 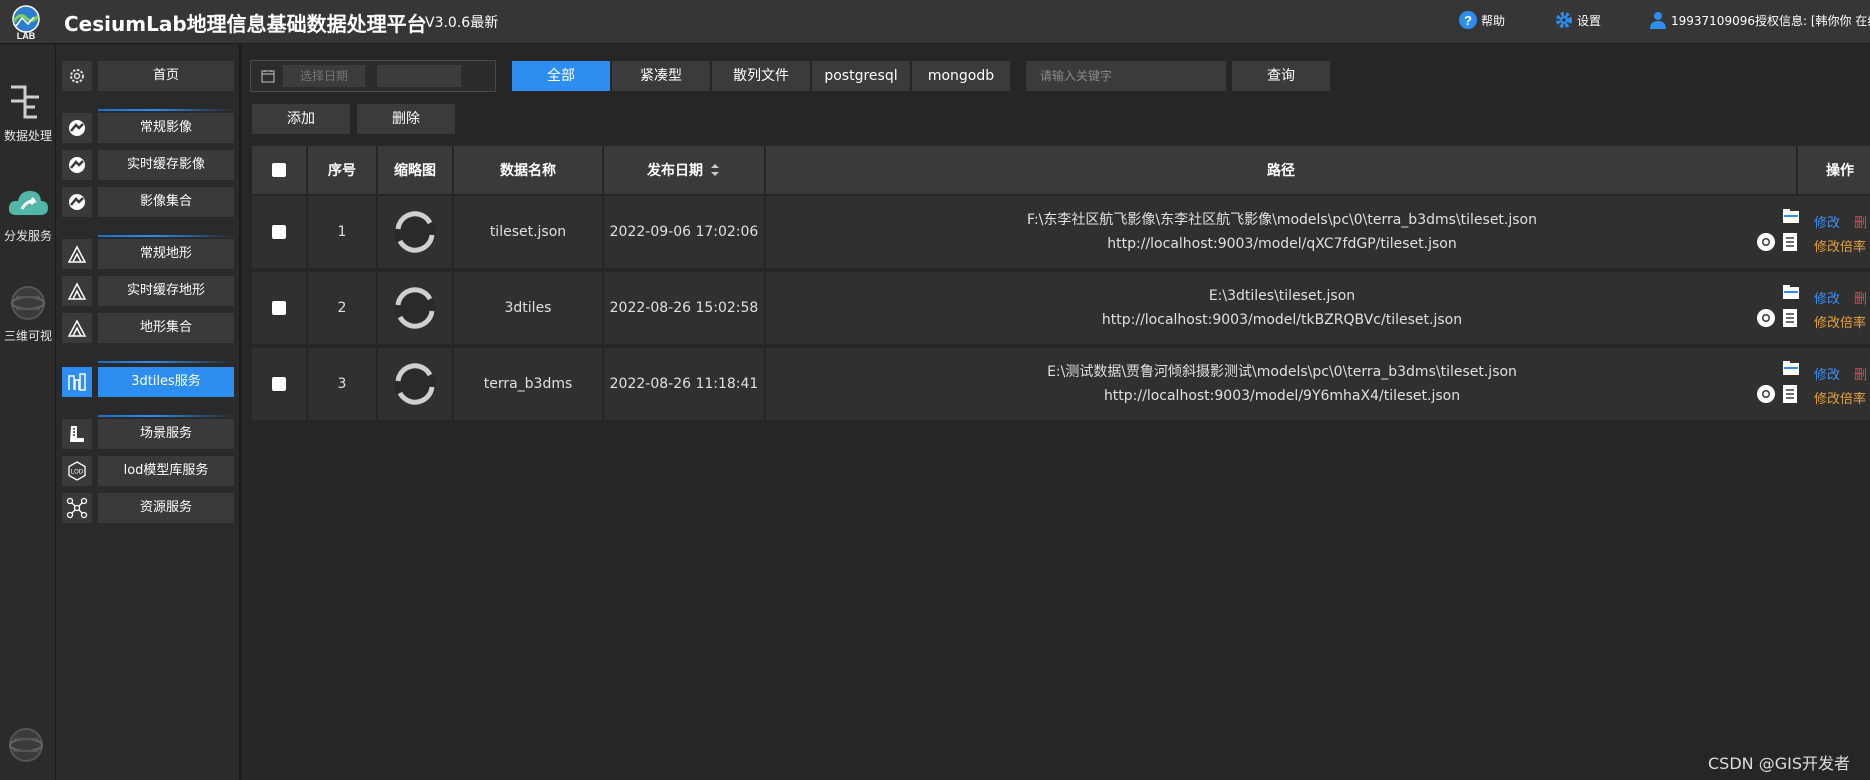 What do you see at coordinates (148, 382) in the screenshot?
I see `nav-item-3dtiles: 3dtiles服务` at bounding box center [148, 382].